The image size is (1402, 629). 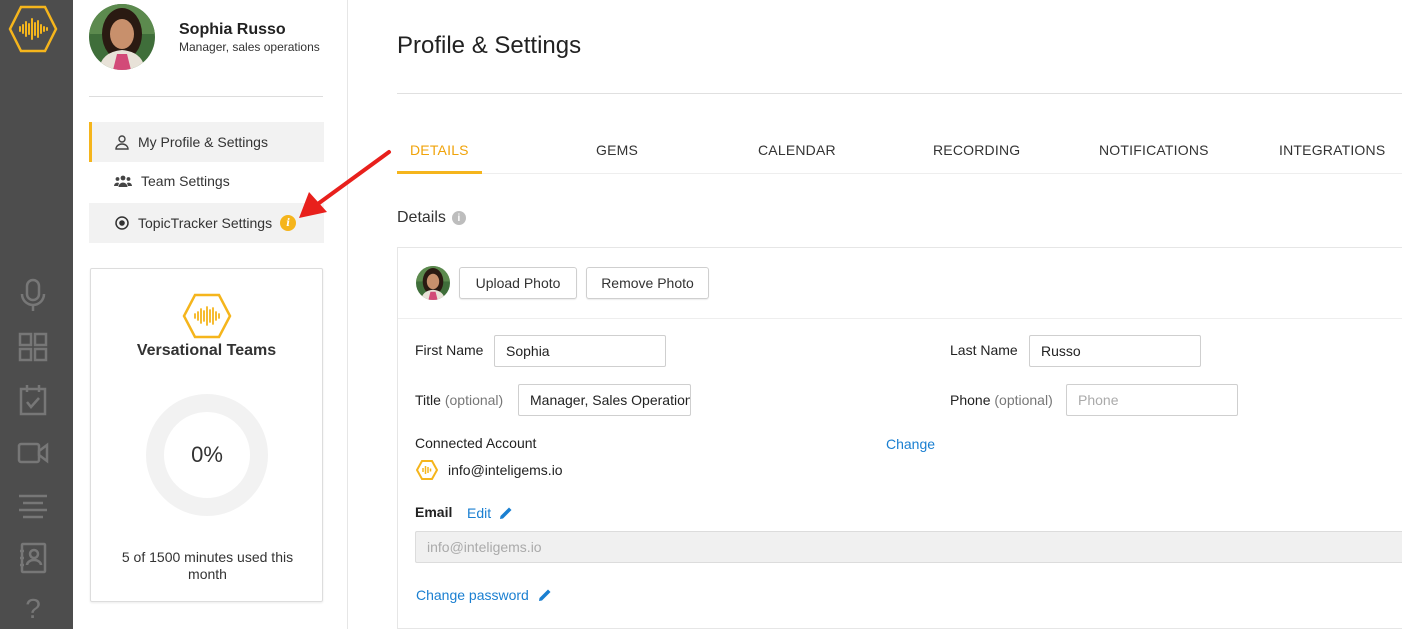 I want to click on phone-label-text: Phone, so click(x=970, y=400).